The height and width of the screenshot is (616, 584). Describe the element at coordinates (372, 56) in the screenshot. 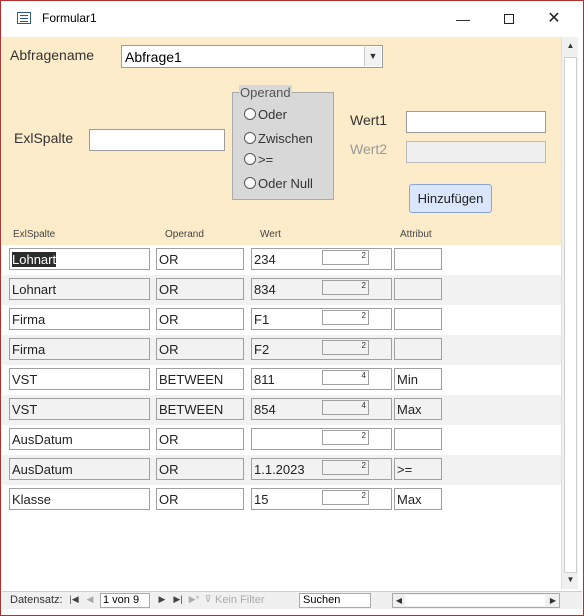

I see `chevron-down-icon: ▼` at that location.